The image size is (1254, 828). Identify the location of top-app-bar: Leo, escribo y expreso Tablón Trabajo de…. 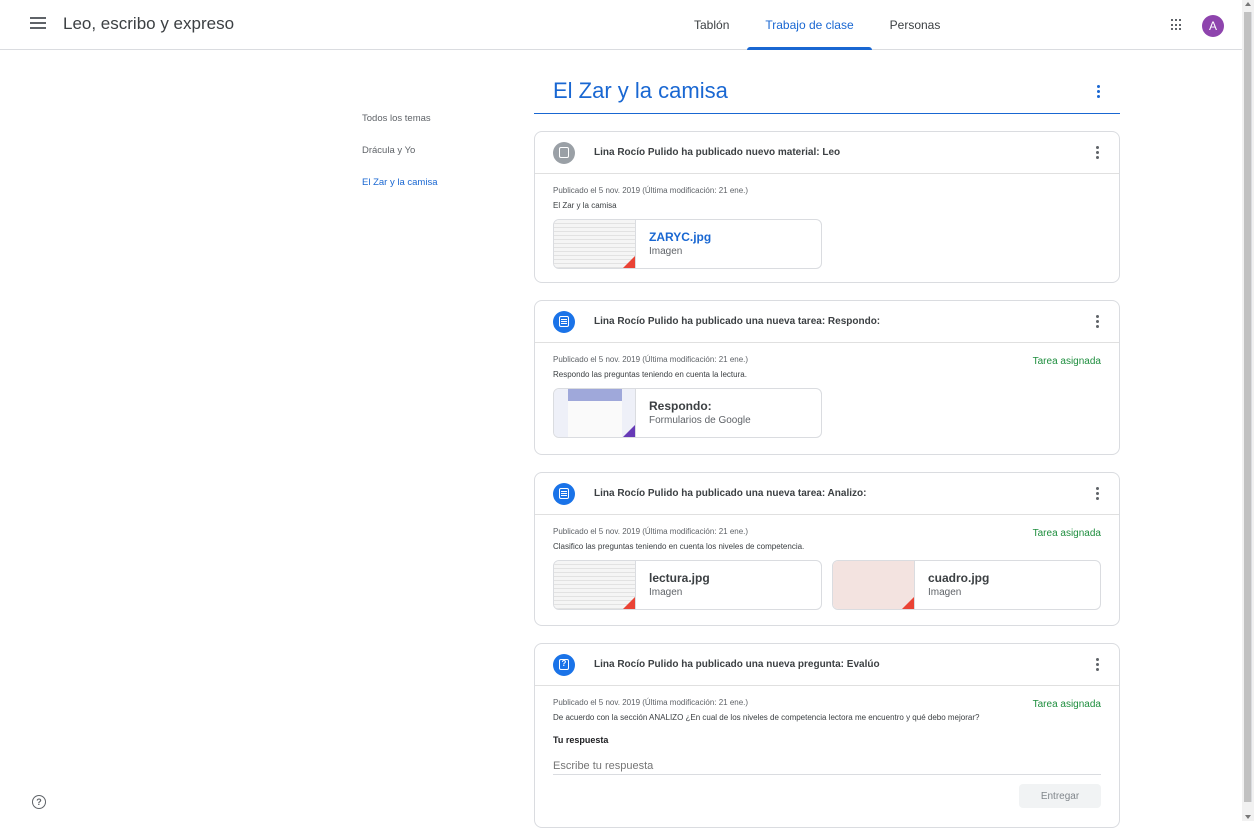
(621, 25).